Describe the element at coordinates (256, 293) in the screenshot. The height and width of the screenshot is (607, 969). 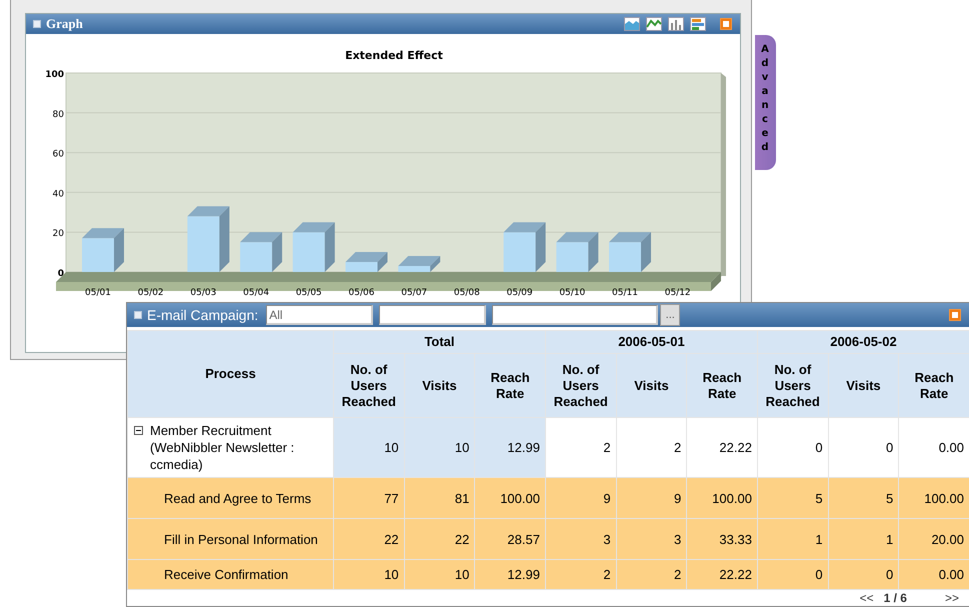
I see `x-axis-label: 05/04` at that location.